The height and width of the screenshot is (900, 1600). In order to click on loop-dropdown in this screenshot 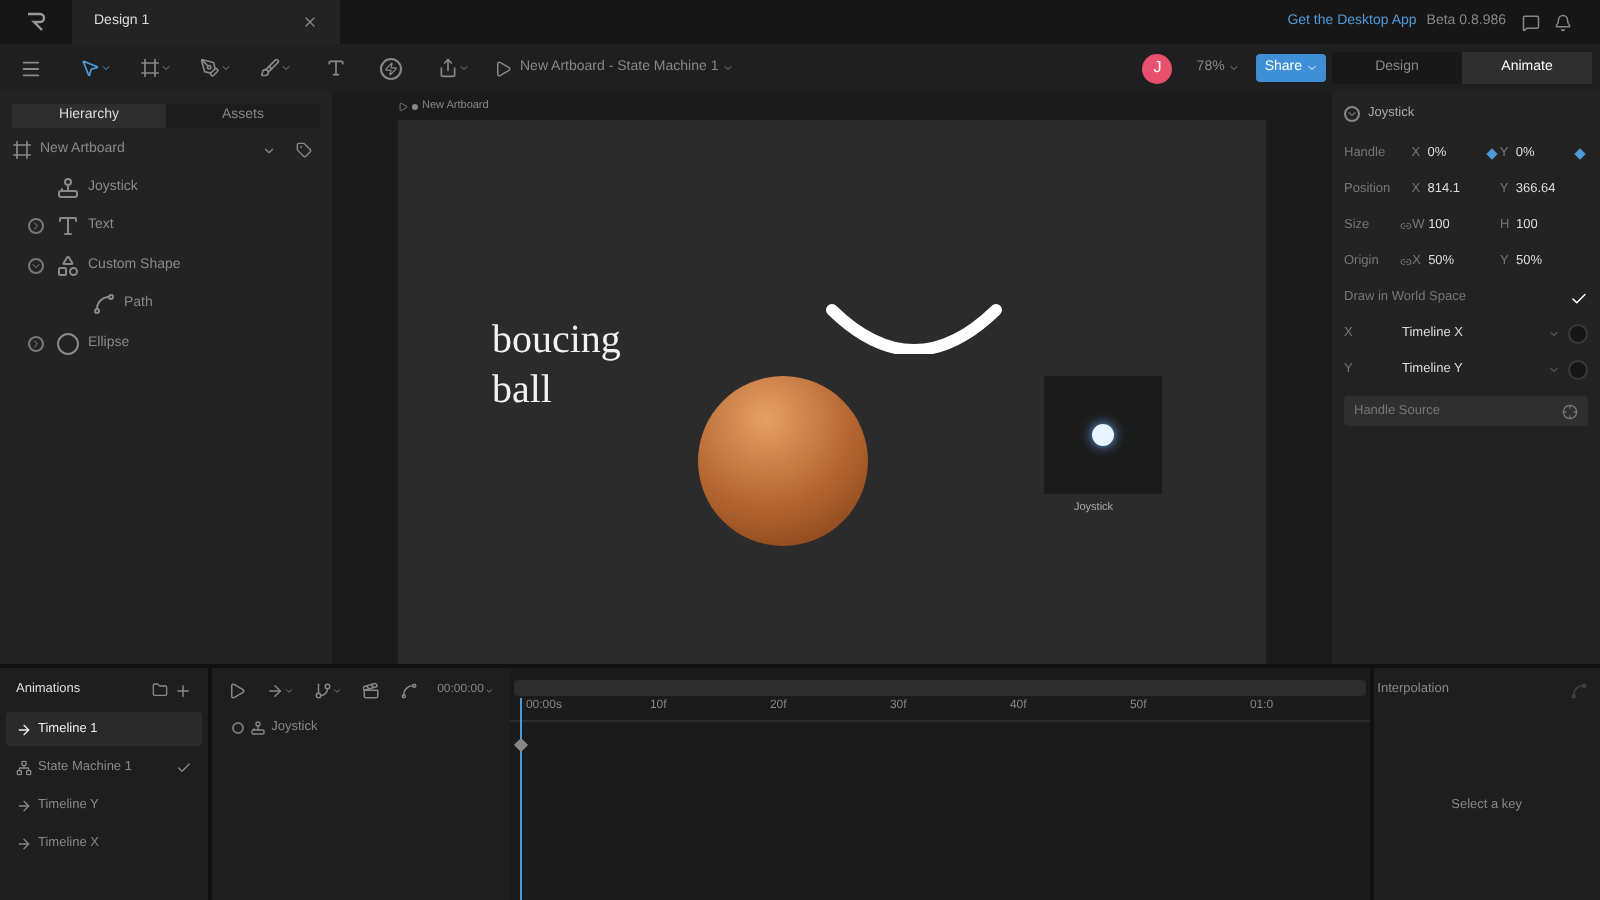, I will do `click(279, 690)`.